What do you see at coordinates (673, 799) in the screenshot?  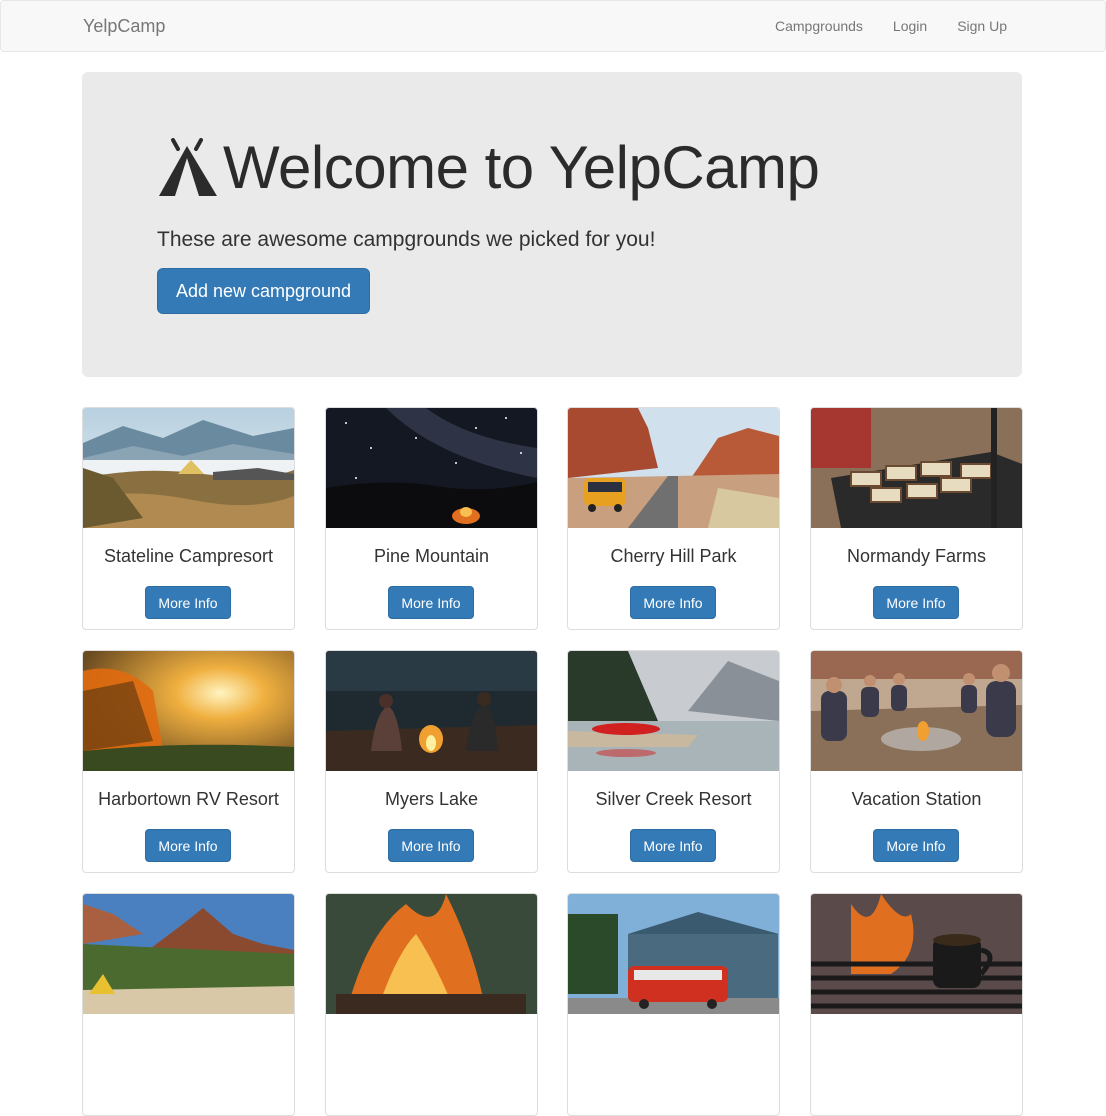 I see `campground-name: Silver Creek Resort` at bounding box center [673, 799].